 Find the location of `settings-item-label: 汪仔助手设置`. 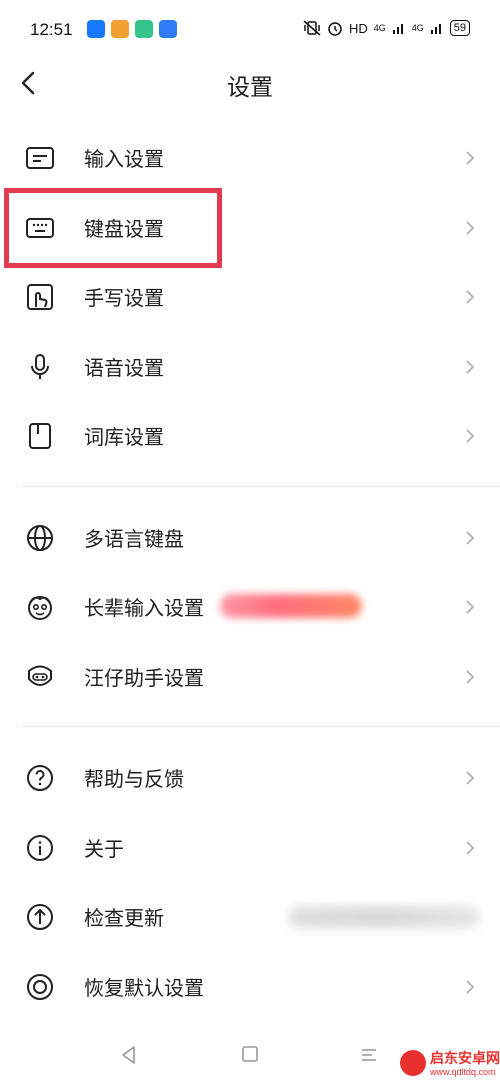

settings-item-label: 汪仔助手设置 is located at coordinates (144, 678).